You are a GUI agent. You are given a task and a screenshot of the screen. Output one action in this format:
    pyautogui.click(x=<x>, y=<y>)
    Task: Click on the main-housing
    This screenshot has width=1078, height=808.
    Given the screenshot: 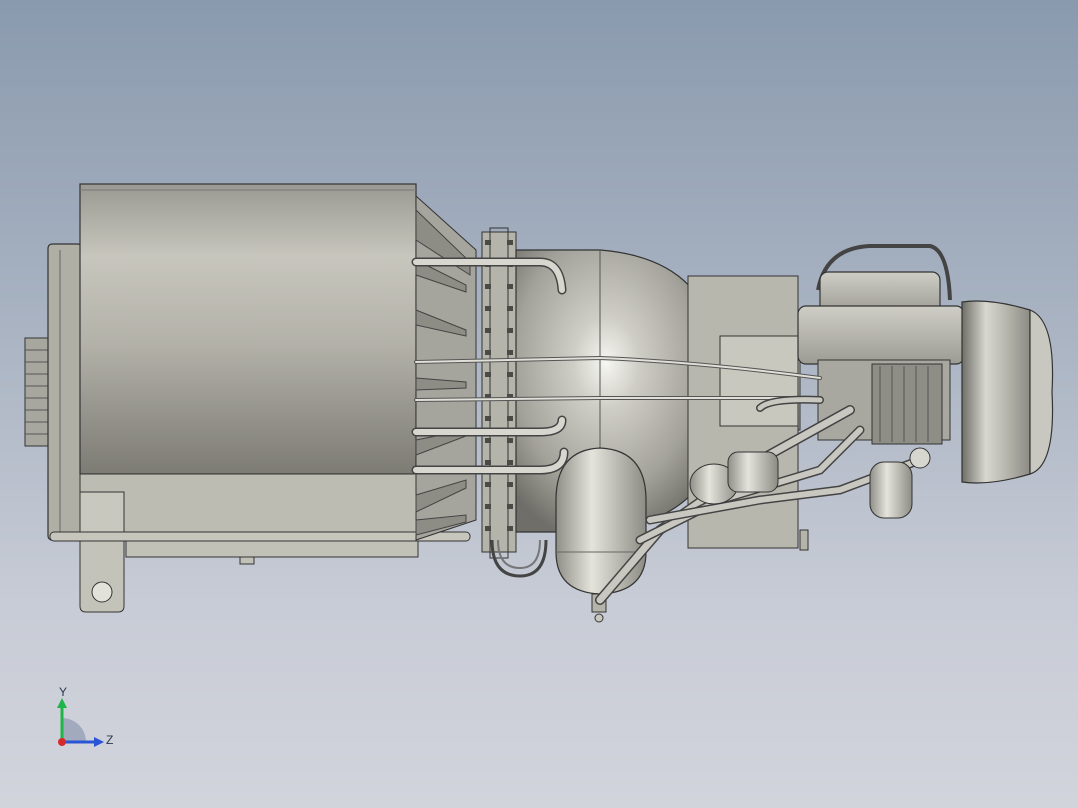 What is the action you would take?
    pyautogui.click(x=248, y=329)
    